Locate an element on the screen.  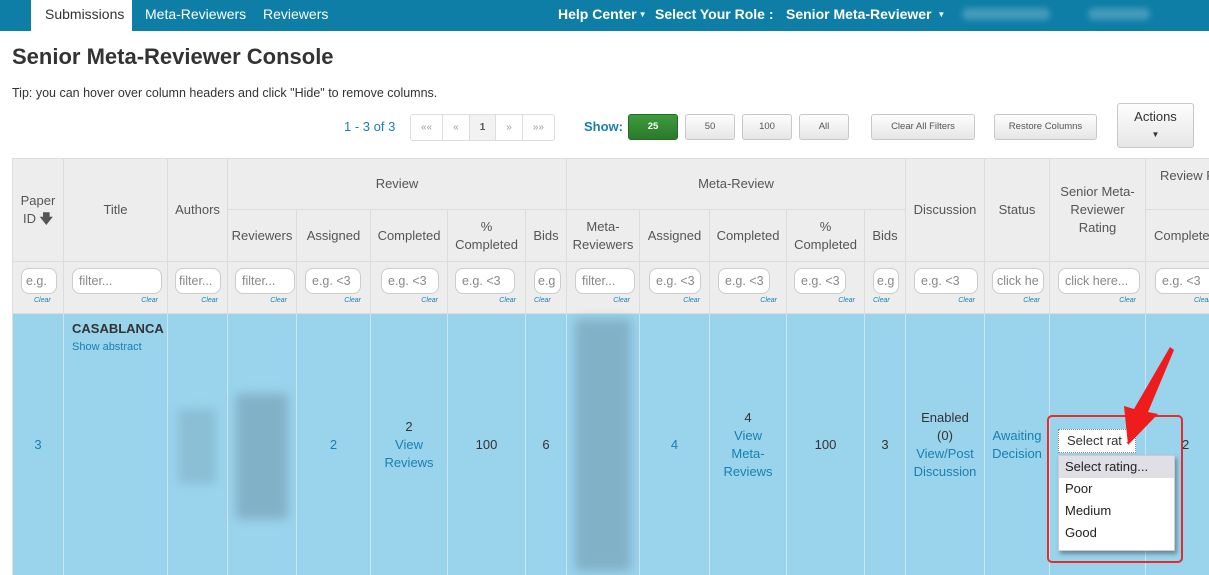
view-post-discussion-link: View/Post Discussion is located at coordinates (945, 463).